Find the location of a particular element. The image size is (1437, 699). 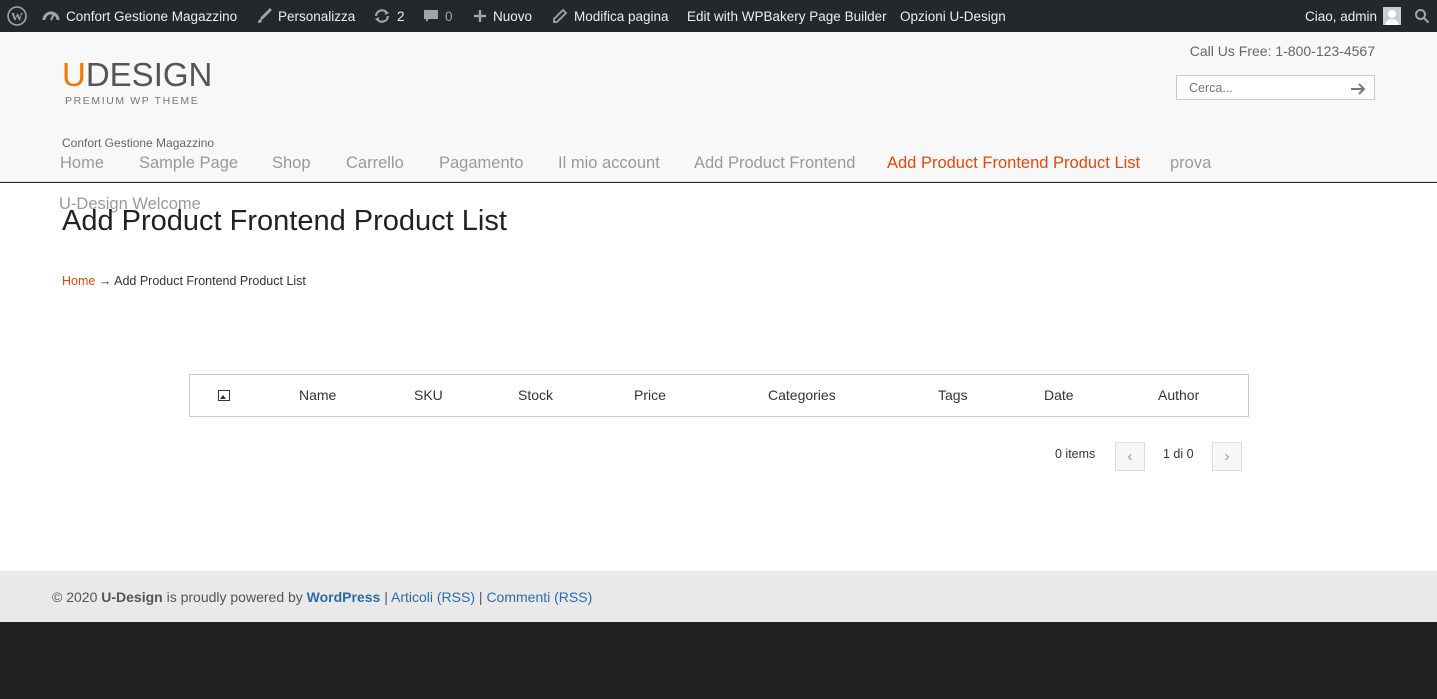

menu-item-prova: prova is located at coordinates (1190, 163).